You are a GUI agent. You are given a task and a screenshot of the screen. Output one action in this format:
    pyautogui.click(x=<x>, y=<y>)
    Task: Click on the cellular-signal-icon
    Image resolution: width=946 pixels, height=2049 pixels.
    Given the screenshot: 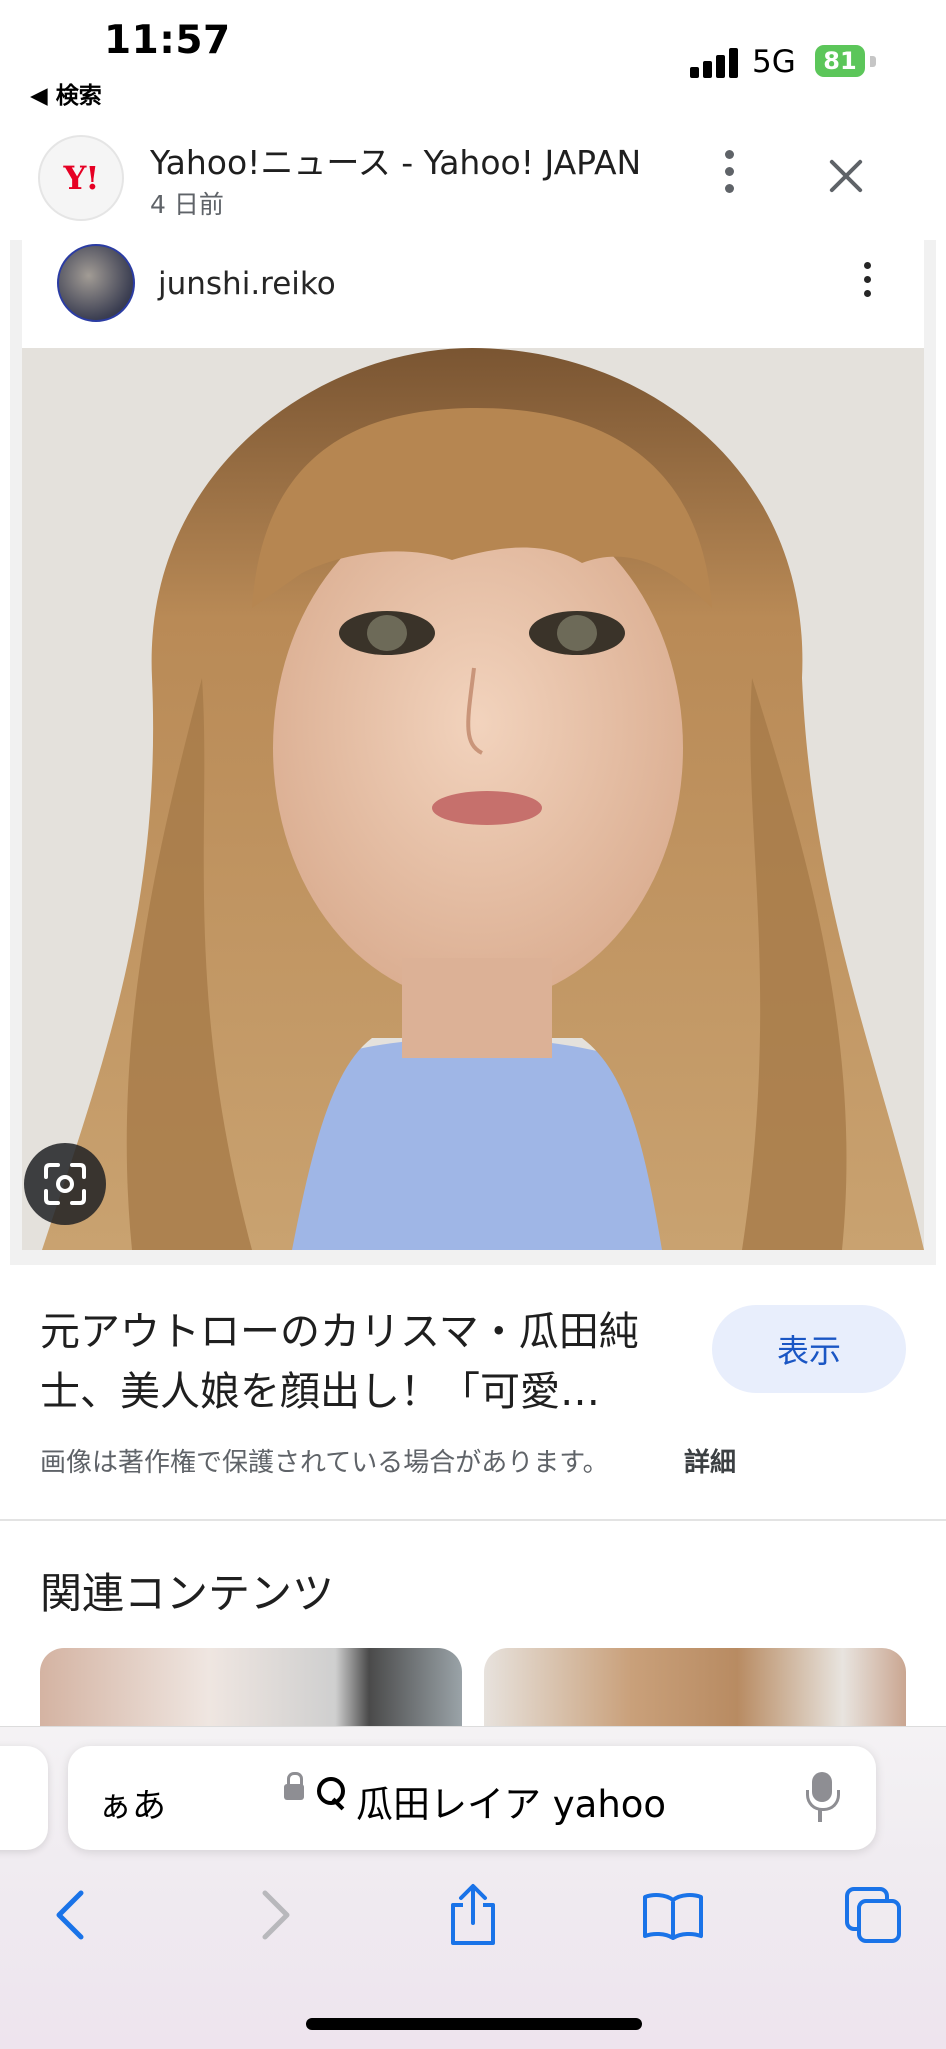 What is the action you would take?
    pyautogui.click(x=715, y=63)
    